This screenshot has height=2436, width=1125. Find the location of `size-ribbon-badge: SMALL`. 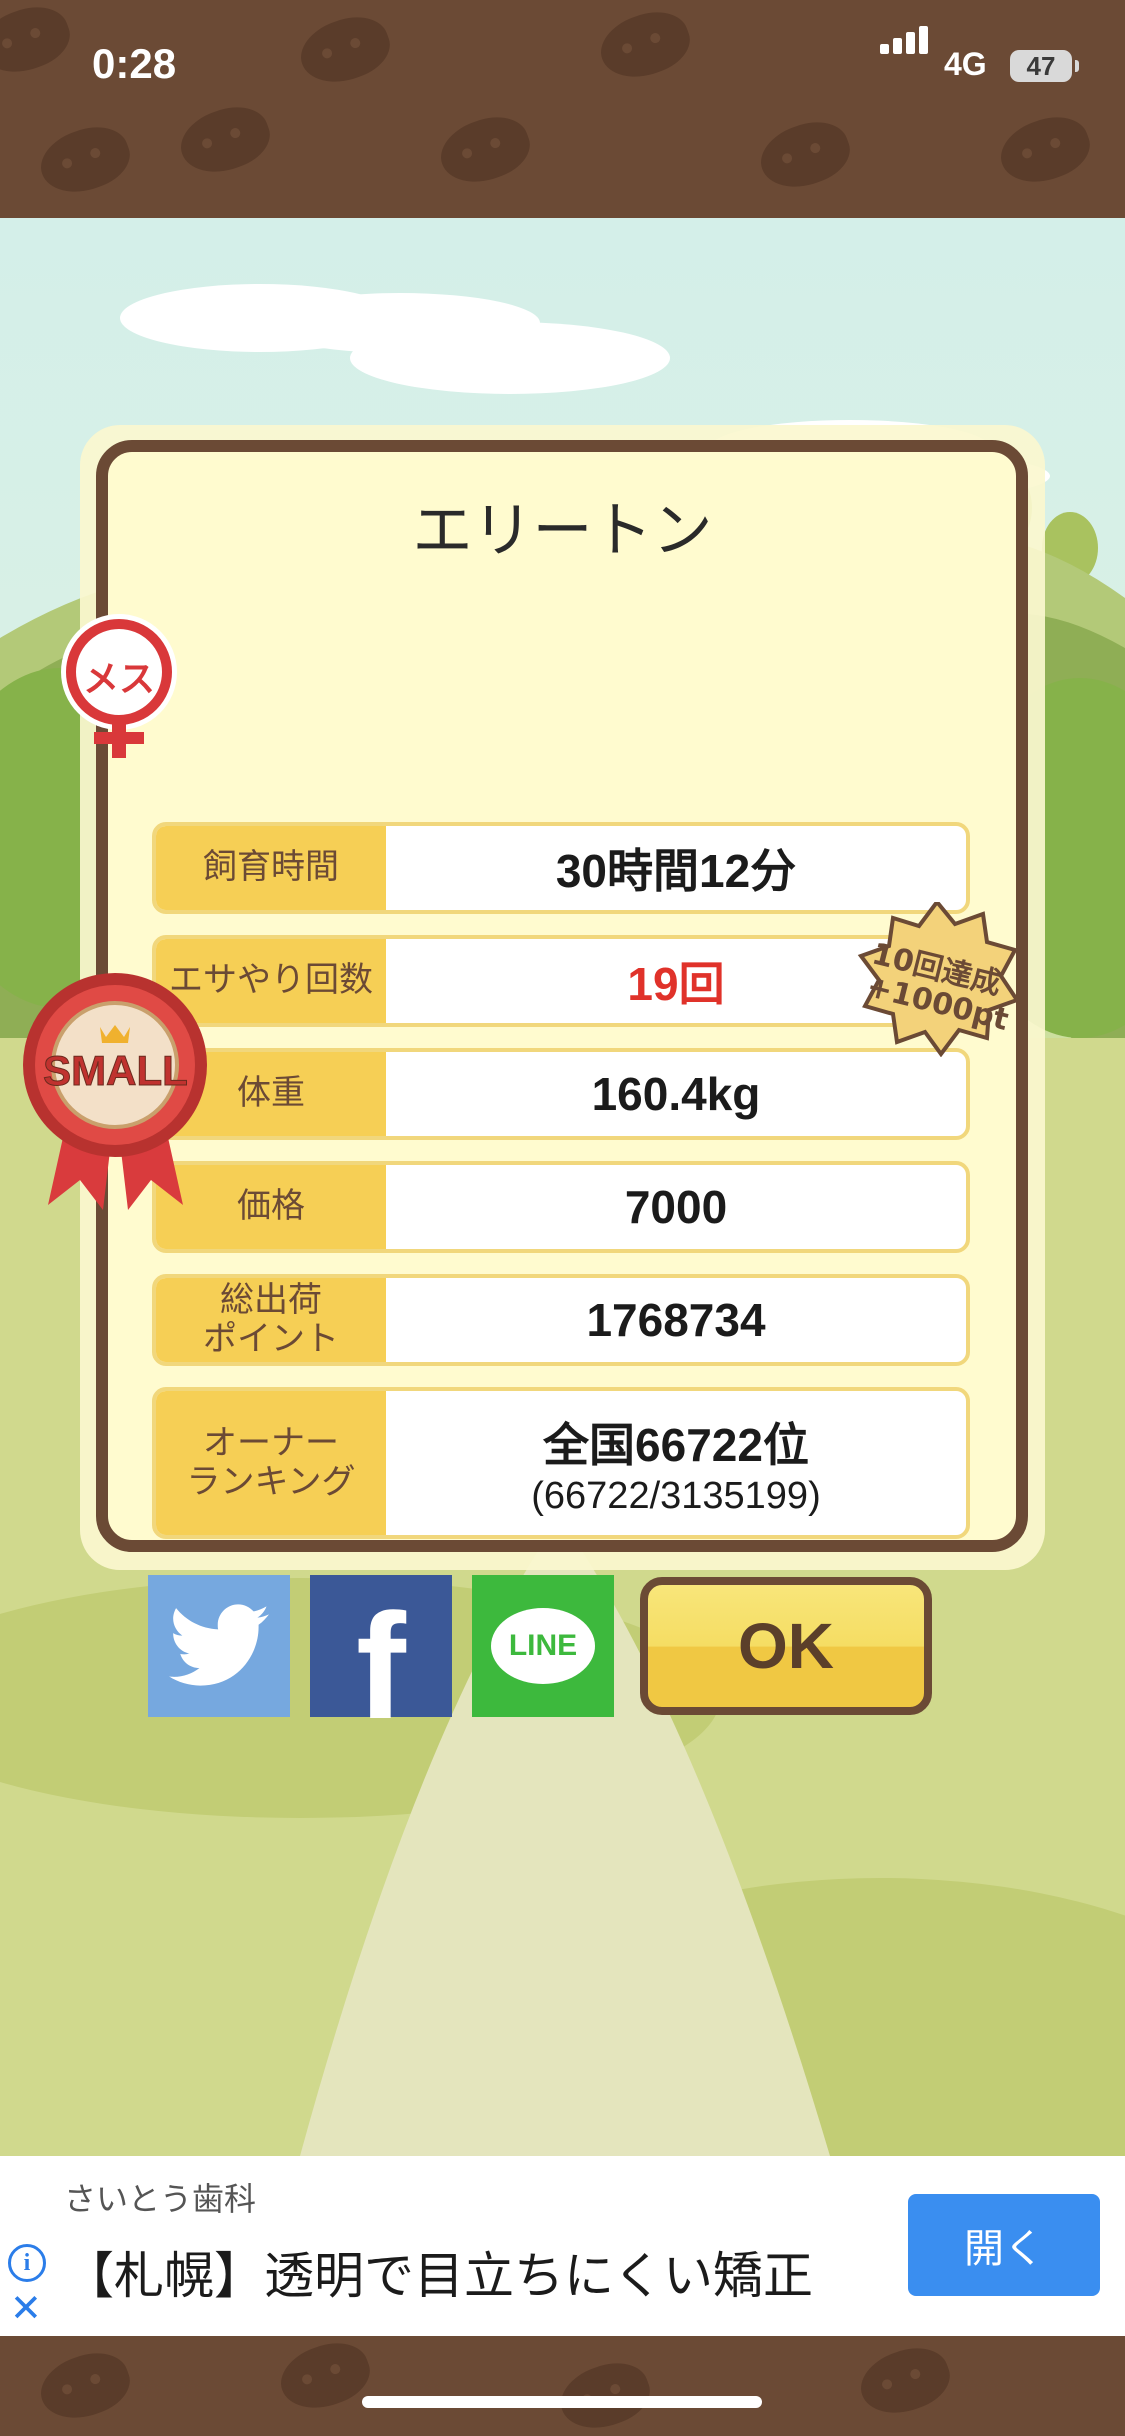

size-ribbon-badge: SMALL is located at coordinates (115, 1087).